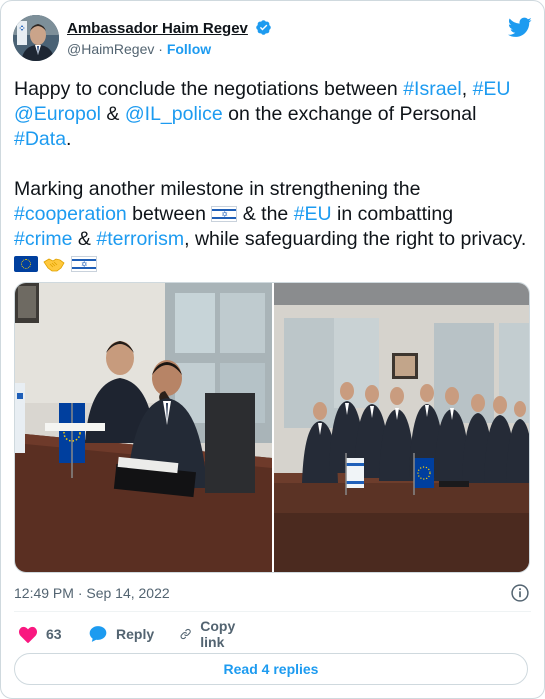  What do you see at coordinates (36, 38) in the screenshot?
I see `avatar` at bounding box center [36, 38].